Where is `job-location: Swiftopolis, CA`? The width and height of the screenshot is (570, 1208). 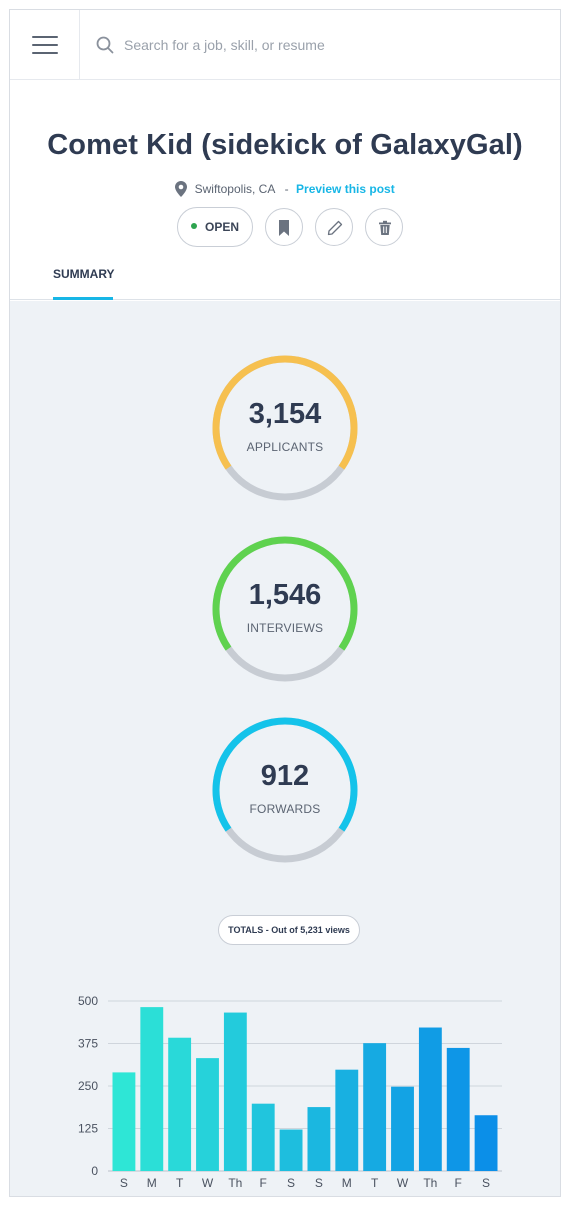
job-location: Swiftopolis, CA is located at coordinates (235, 189).